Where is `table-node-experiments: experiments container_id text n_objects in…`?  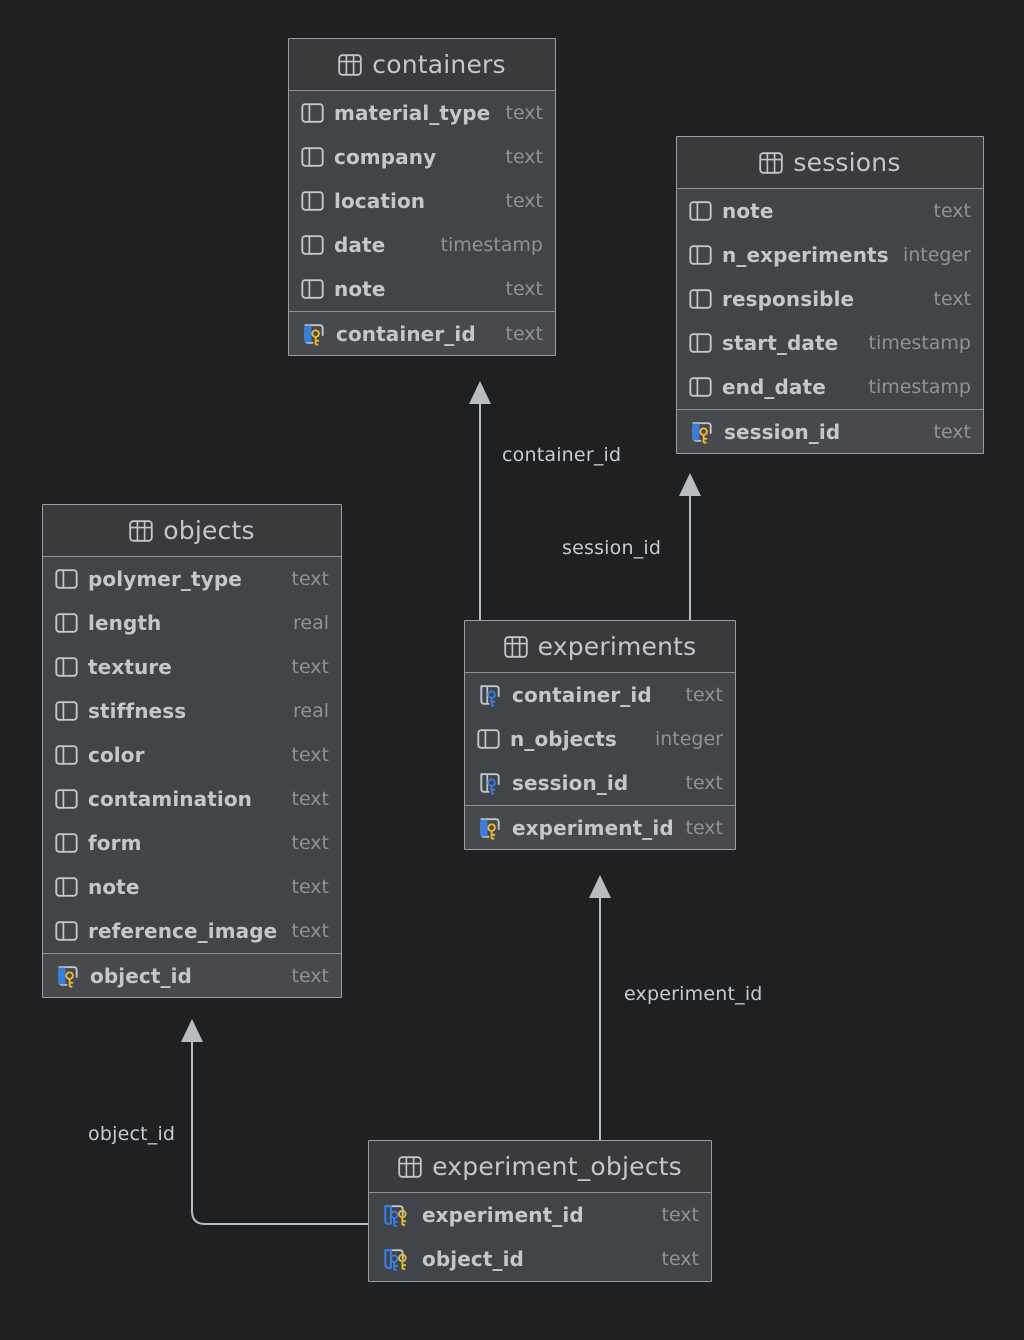
table-node-experiments: experiments container_id text n_objects in… is located at coordinates (600, 735).